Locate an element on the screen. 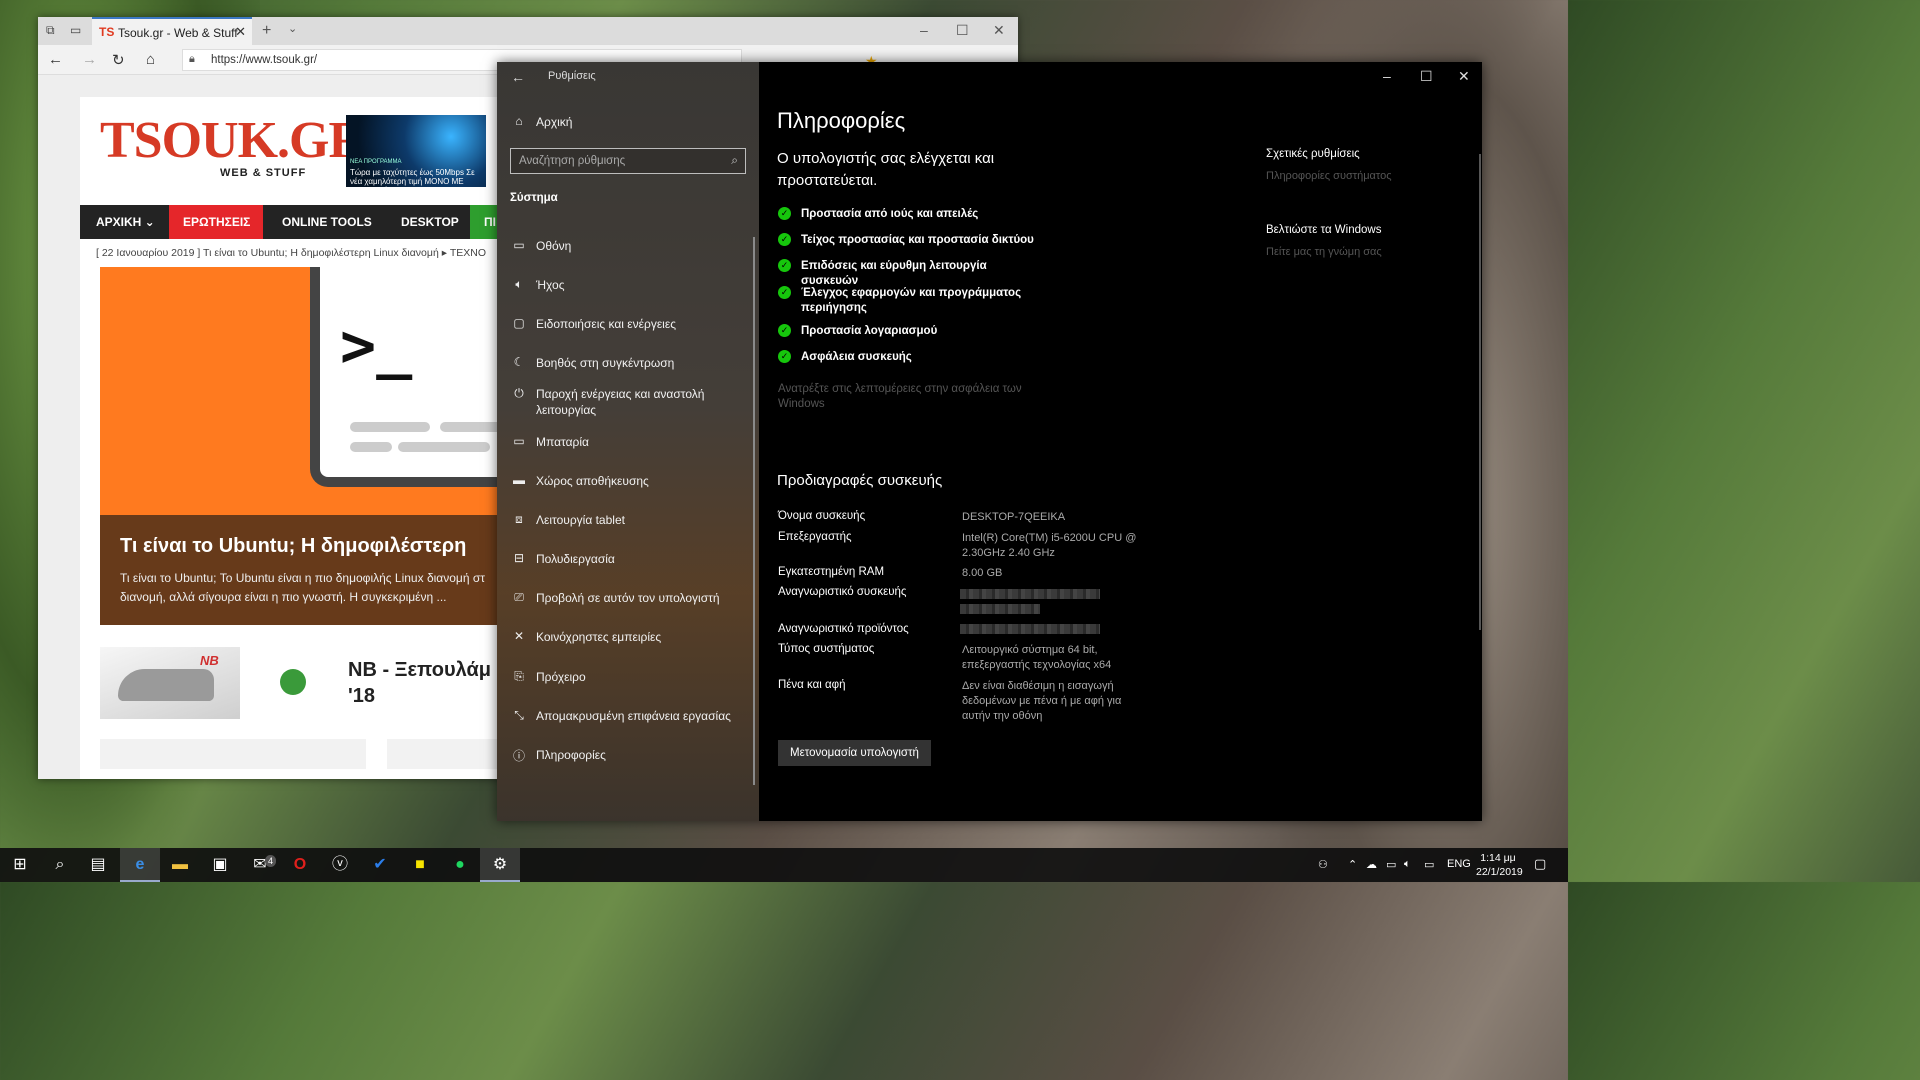 Image resolution: width=1920 pixels, height=1080 pixels. page-title: Πληροφορίες is located at coordinates (841, 120).